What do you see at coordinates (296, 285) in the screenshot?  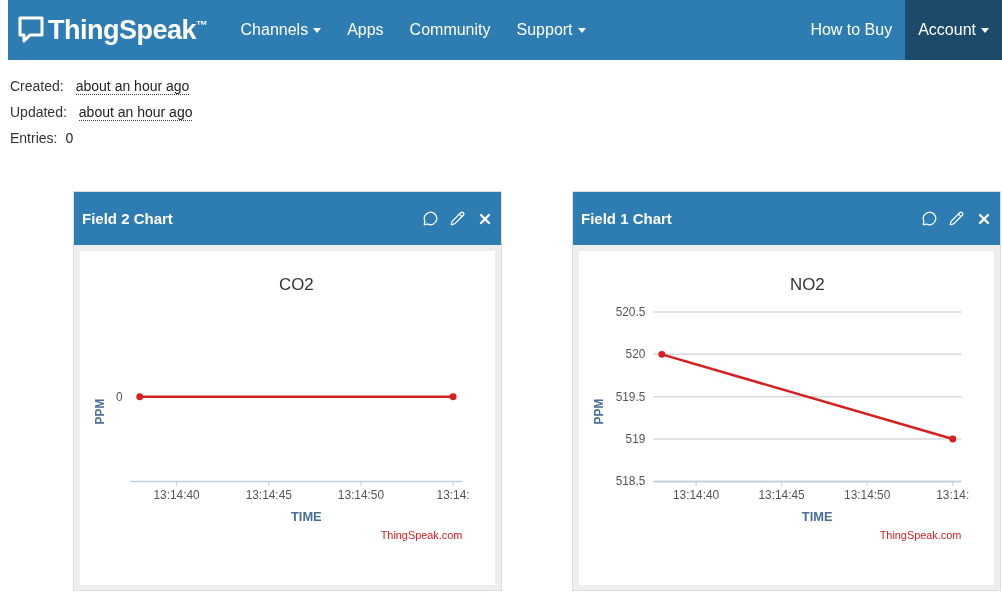 I see `chart-title: CO2` at bounding box center [296, 285].